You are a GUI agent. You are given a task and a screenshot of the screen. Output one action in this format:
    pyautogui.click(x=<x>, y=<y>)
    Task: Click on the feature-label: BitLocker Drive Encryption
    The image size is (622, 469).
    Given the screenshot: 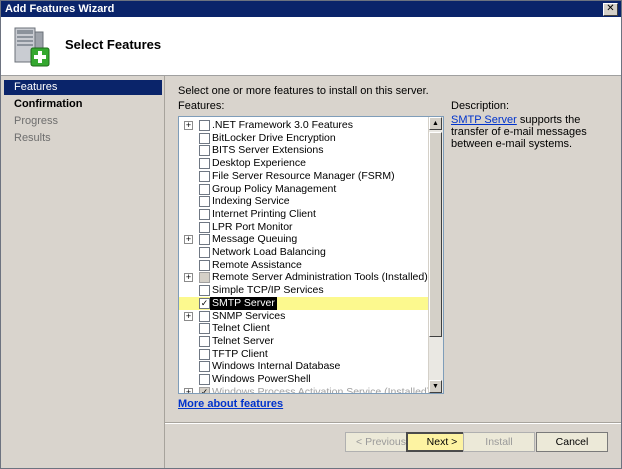 What is the action you would take?
    pyautogui.click(x=274, y=137)
    